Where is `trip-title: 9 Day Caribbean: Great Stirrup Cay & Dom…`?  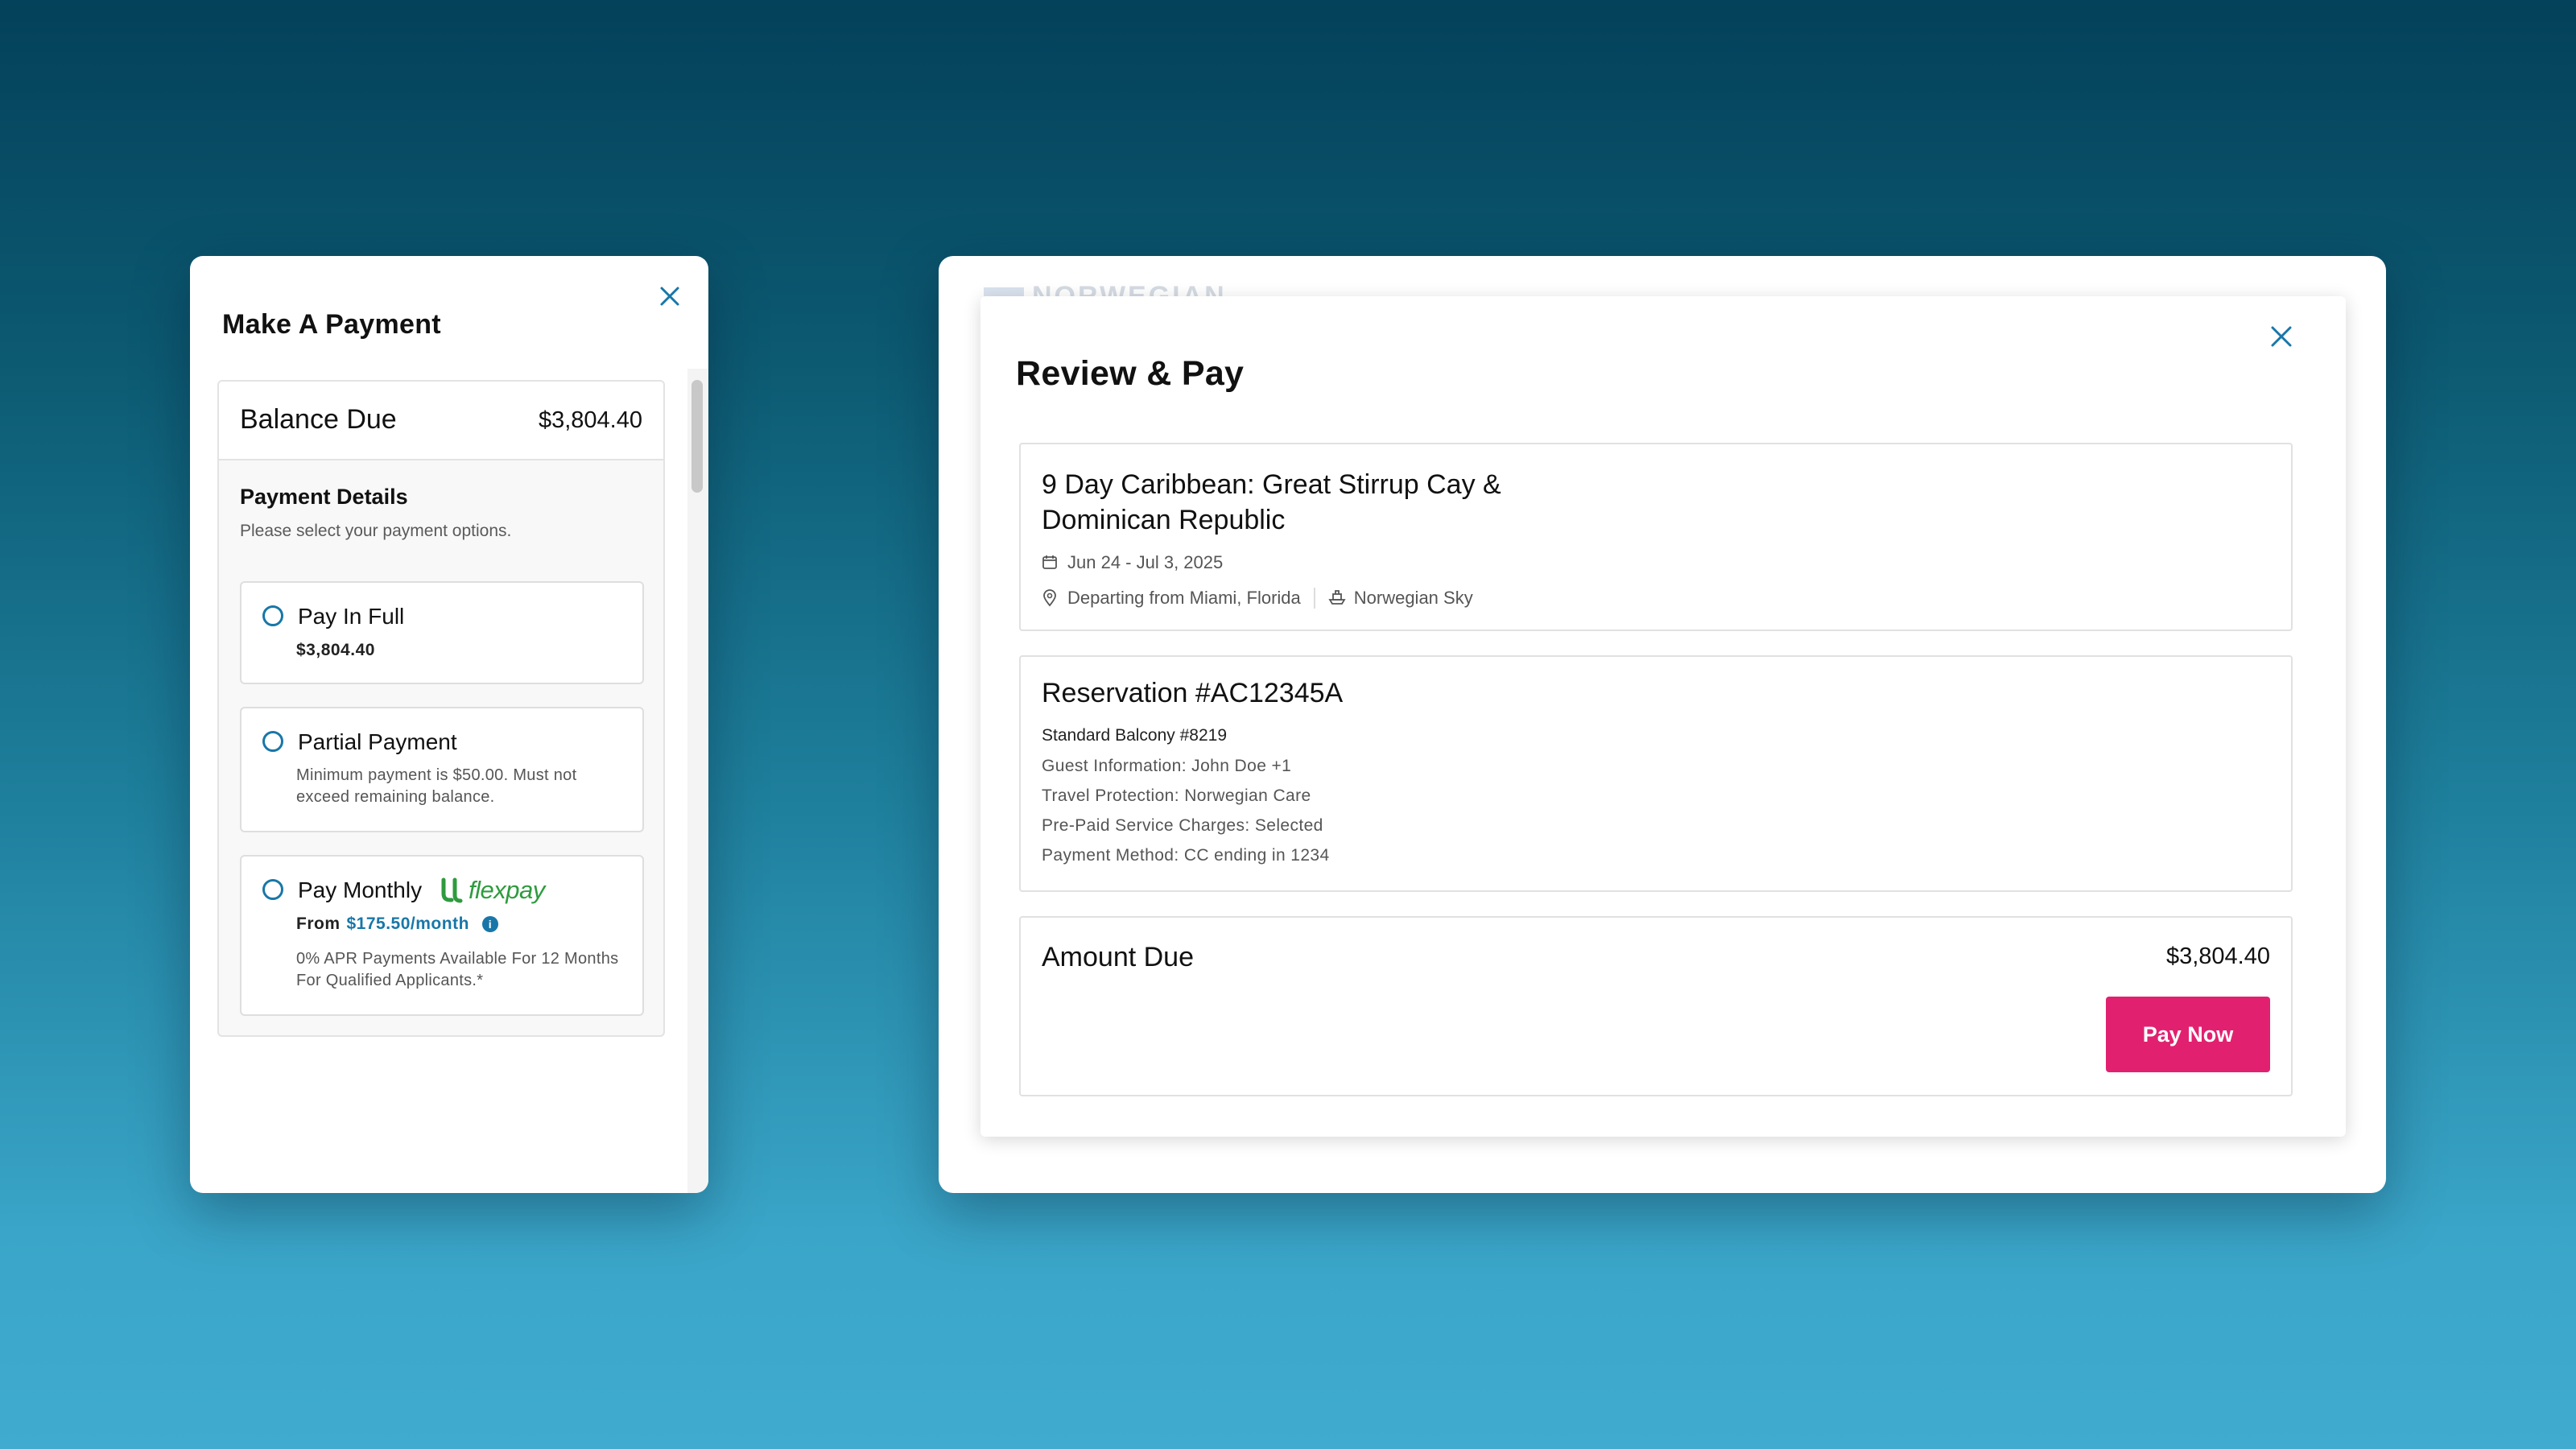
trip-title: 9 Day Caribbean: Great Stirrup Cay & Dom… is located at coordinates (1271, 502).